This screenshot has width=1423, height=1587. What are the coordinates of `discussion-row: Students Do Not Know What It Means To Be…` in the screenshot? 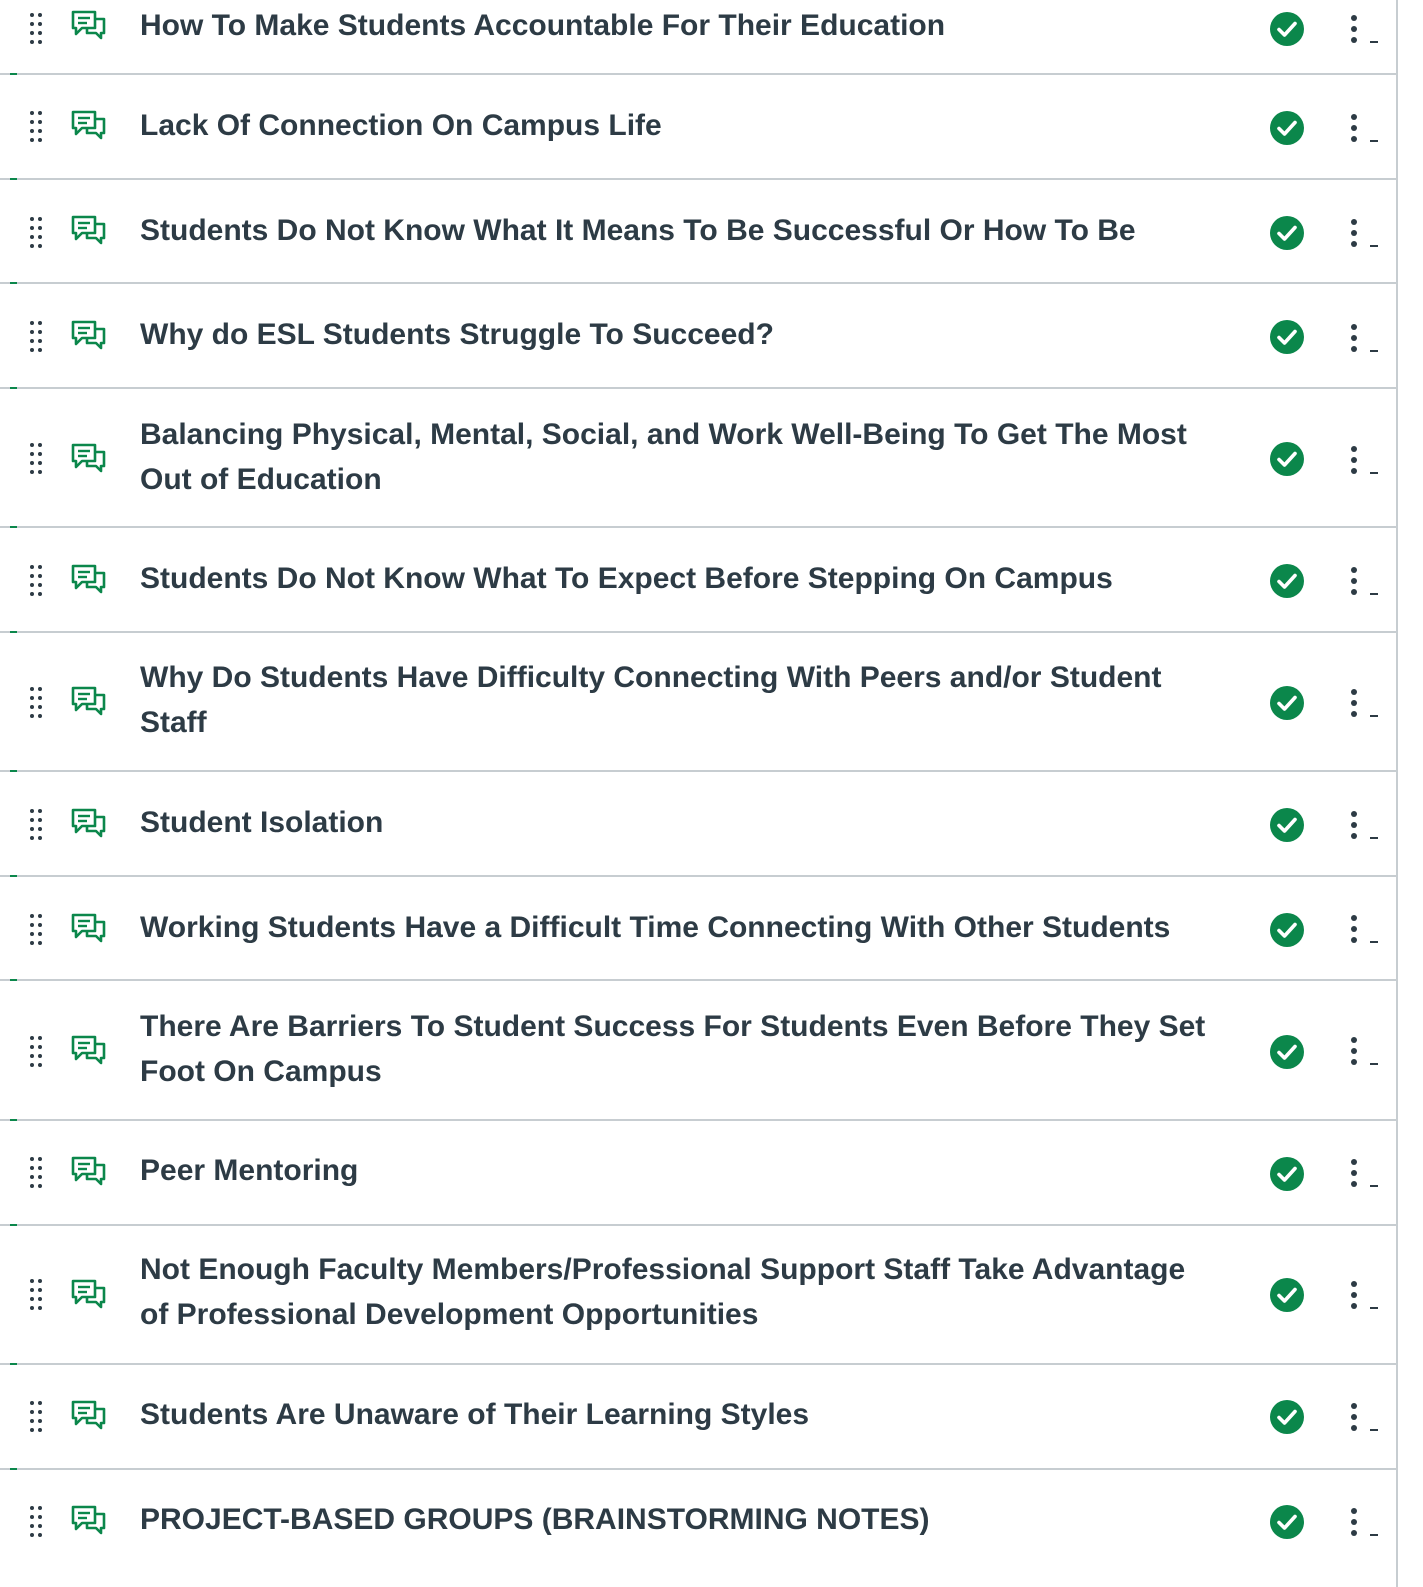 It's located at (698, 232).